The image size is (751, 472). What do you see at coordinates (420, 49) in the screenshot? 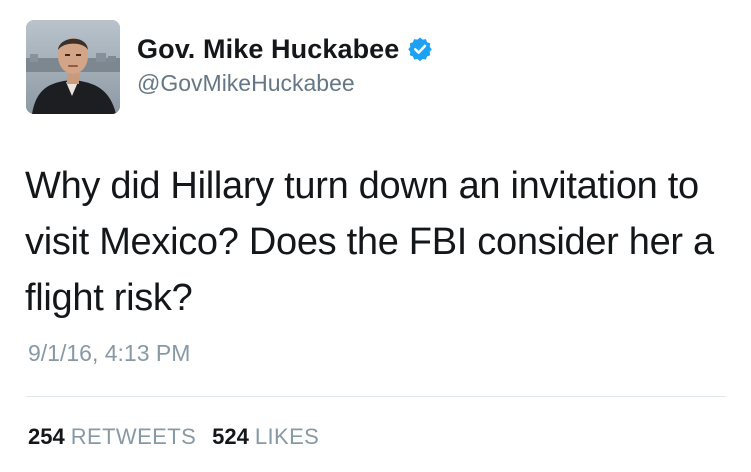
I see `verified-badge-icon` at bounding box center [420, 49].